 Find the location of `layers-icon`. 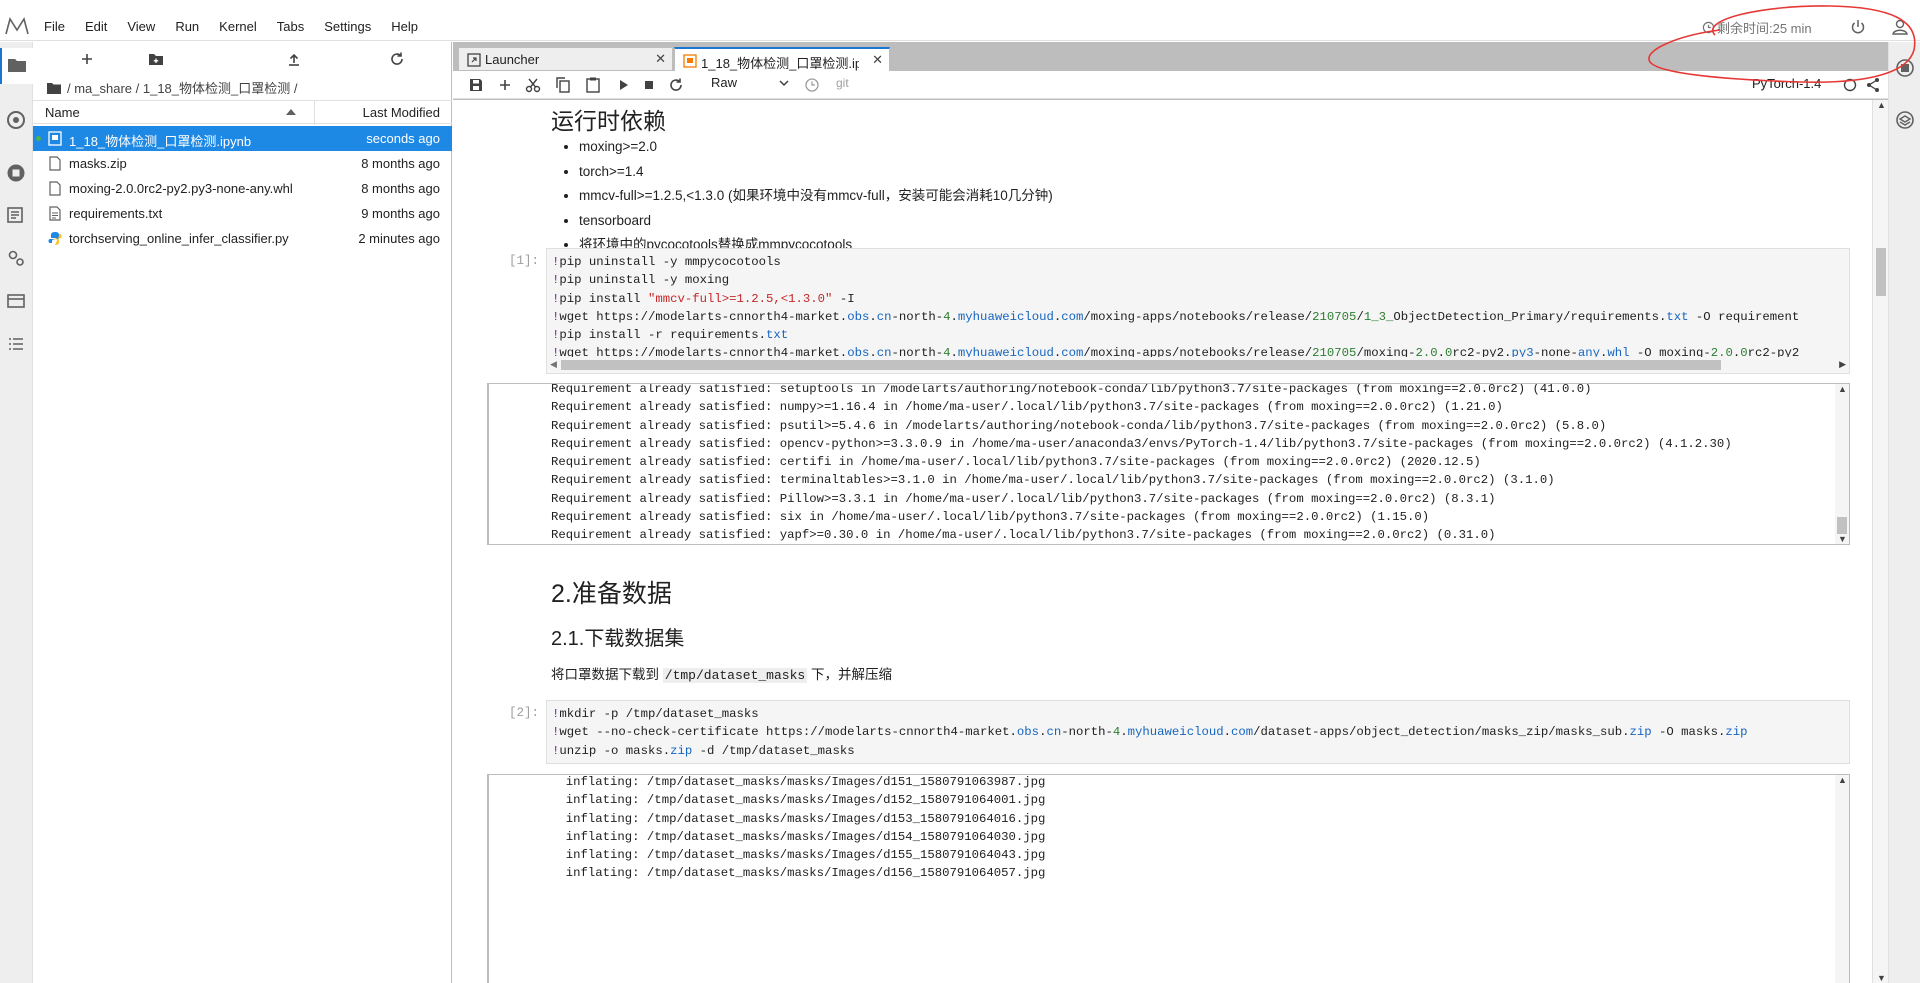

layers-icon is located at coordinates (1905, 120).